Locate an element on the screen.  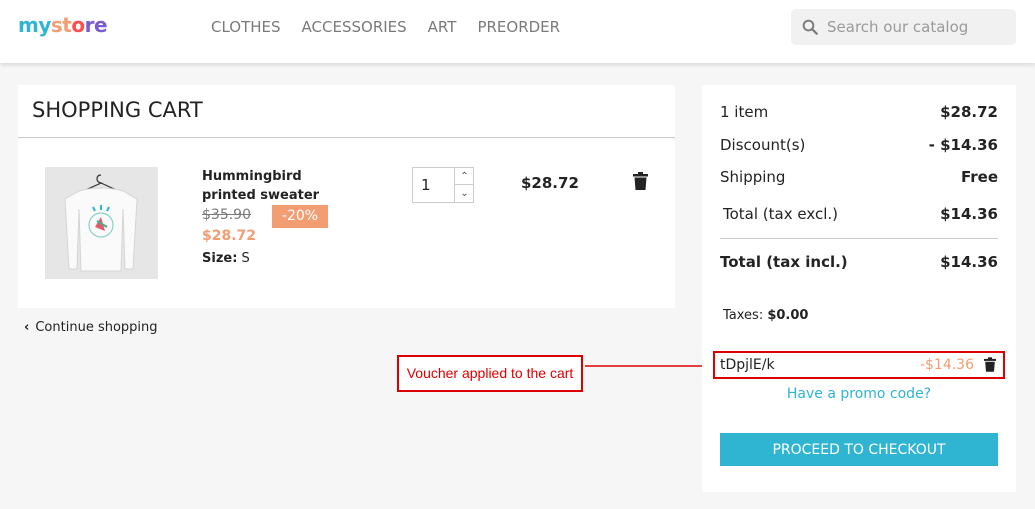
shipping-label: Shipping is located at coordinates (753, 177).